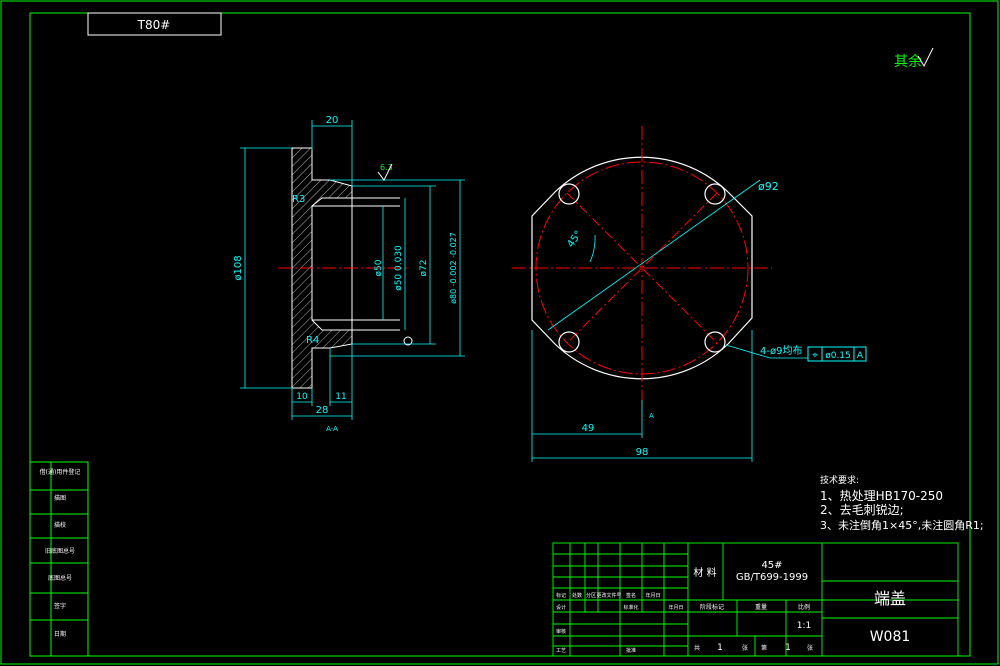 The width and height of the screenshot is (1000, 666). What do you see at coordinates (60, 551) in the screenshot?
I see `side-table-row-3: 旧底图总号` at bounding box center [60, 551].